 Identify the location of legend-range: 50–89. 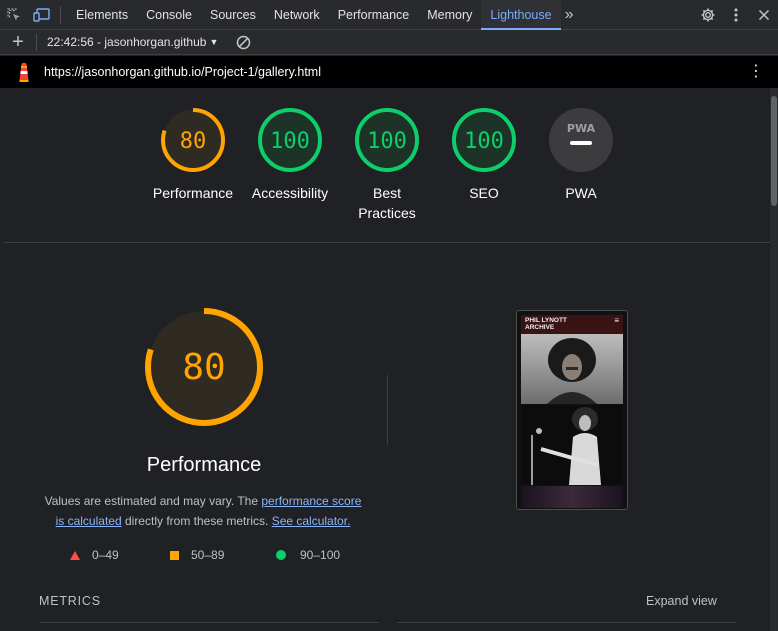
(208, 555).